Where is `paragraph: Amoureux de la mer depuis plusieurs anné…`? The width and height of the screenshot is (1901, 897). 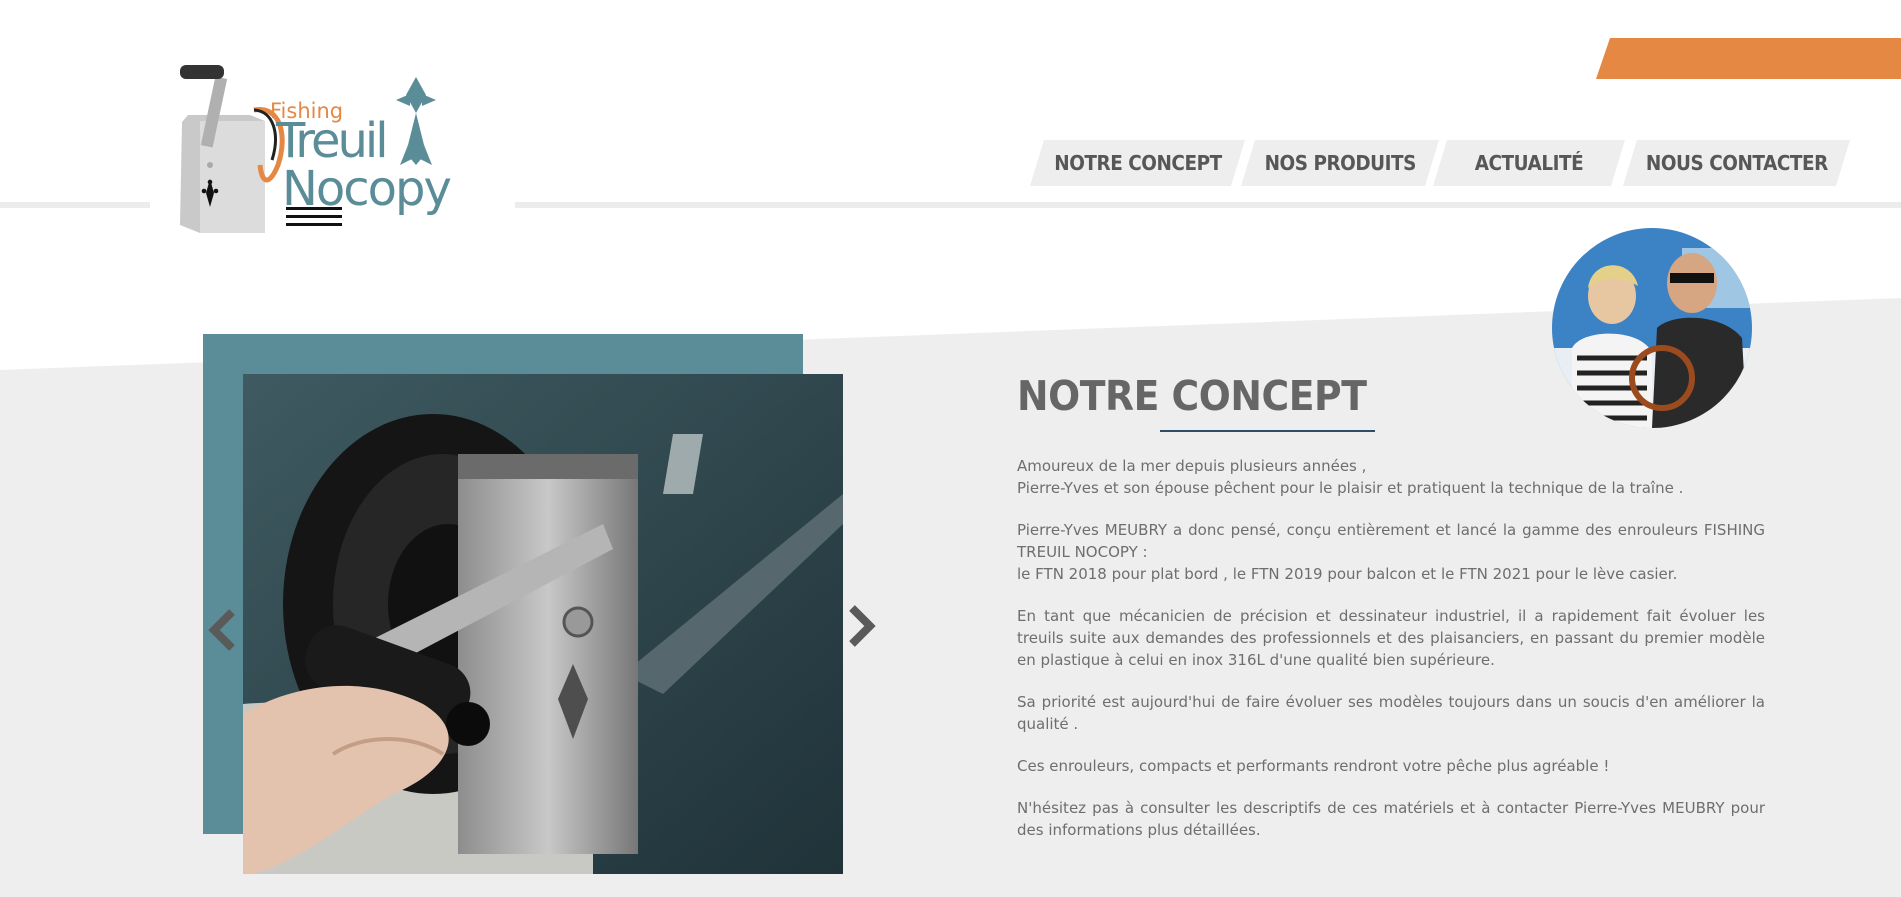
paragraph: Amoureux de la mer depuis plusieurs anné… is located at coordinates (1391, 477).